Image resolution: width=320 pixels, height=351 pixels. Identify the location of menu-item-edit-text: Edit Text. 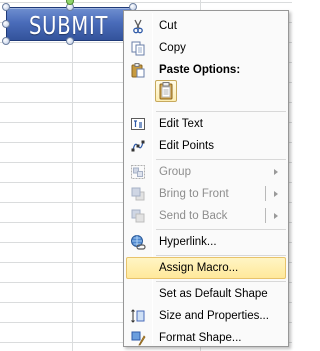
(206, 124).